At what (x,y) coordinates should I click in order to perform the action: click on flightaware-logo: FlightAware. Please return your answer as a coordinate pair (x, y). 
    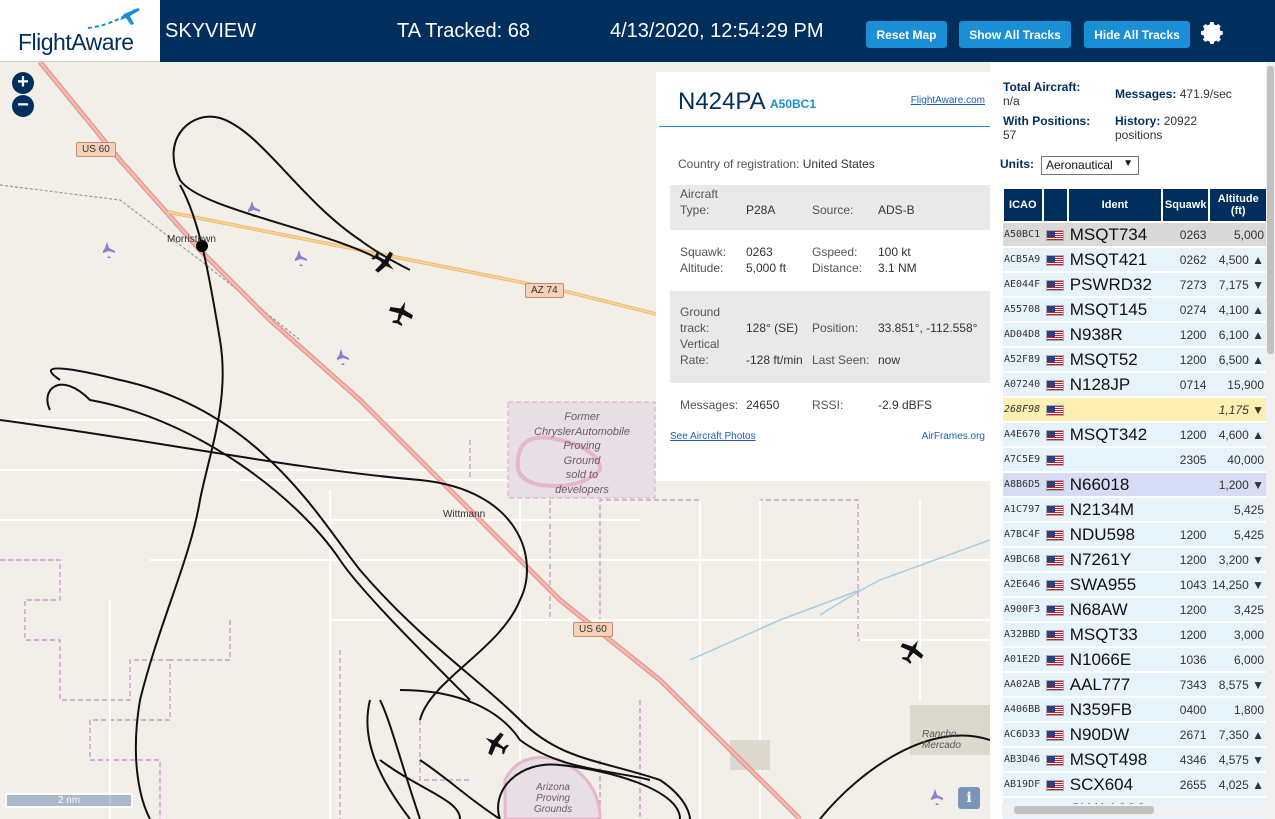
    Looking at the image, I should click on (80, 31).